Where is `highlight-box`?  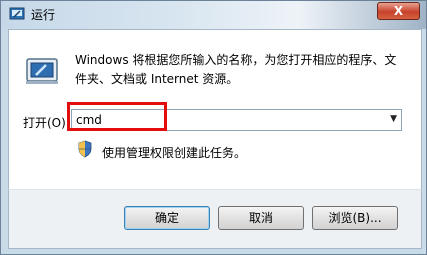
highlight-box is located at coordinates (117, 116).